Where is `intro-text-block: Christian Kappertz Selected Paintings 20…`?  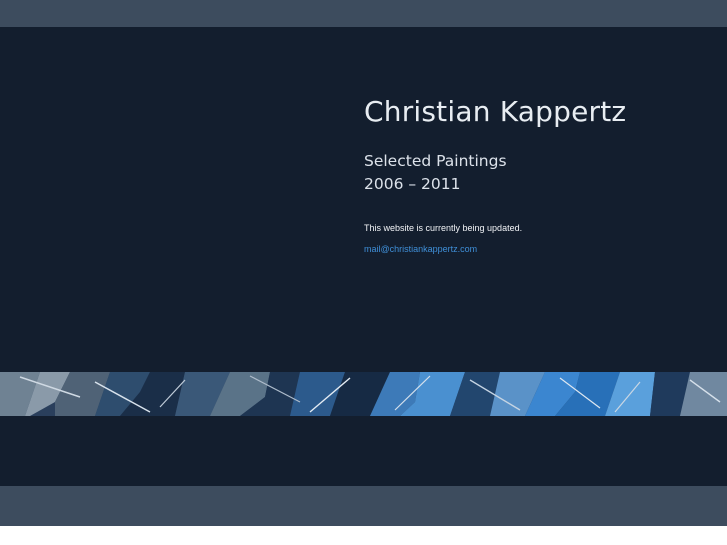
intro-text-block: Christian Kappertz Selected Paintings 20… is located at coordinates (495, 174).